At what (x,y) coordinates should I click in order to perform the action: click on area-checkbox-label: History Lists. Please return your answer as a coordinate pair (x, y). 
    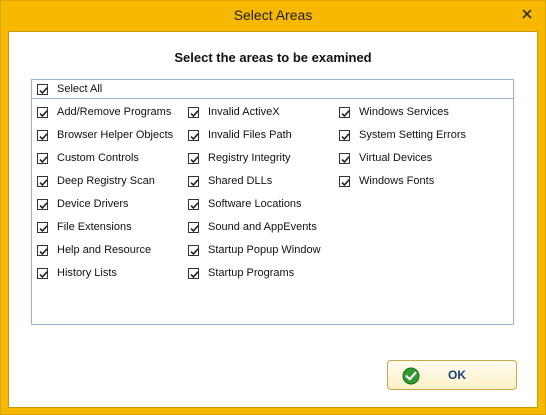
    Looking at the image, I should click on (87, 273).